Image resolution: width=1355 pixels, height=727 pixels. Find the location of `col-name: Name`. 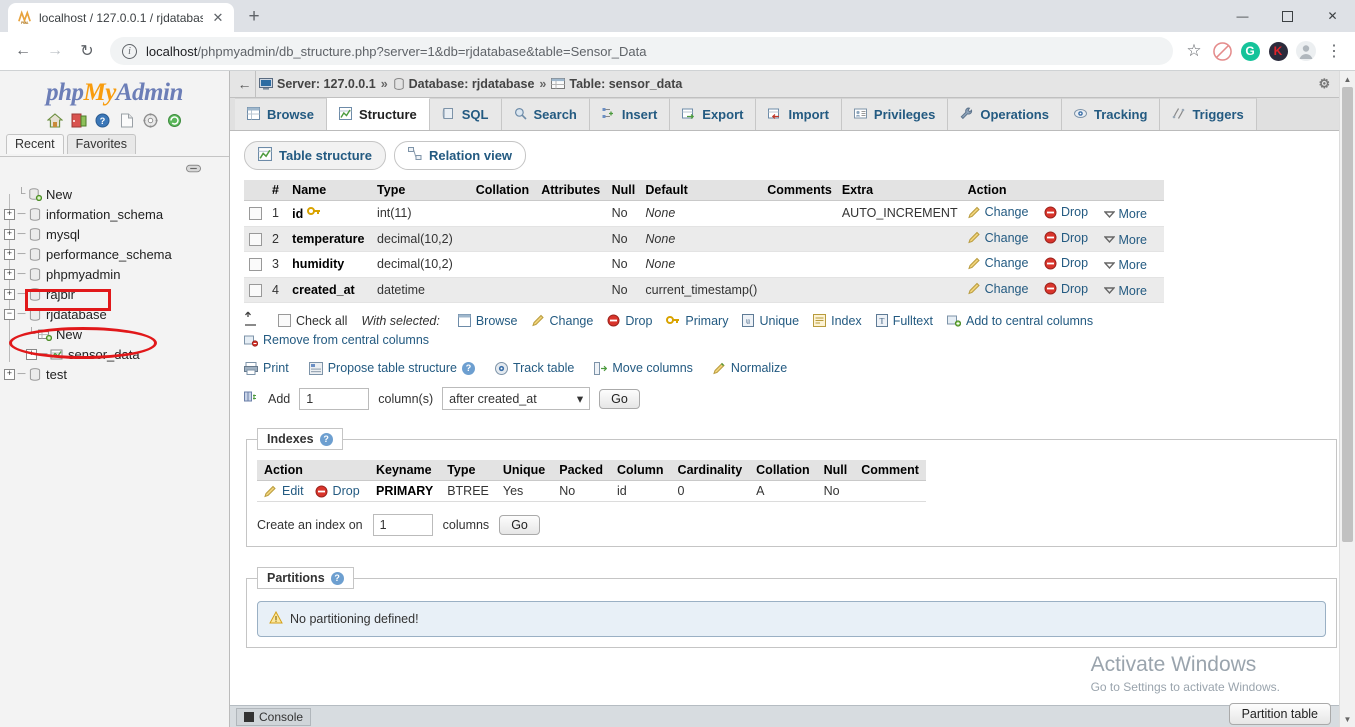

col-name: Name is located at coordinates (330, 190).